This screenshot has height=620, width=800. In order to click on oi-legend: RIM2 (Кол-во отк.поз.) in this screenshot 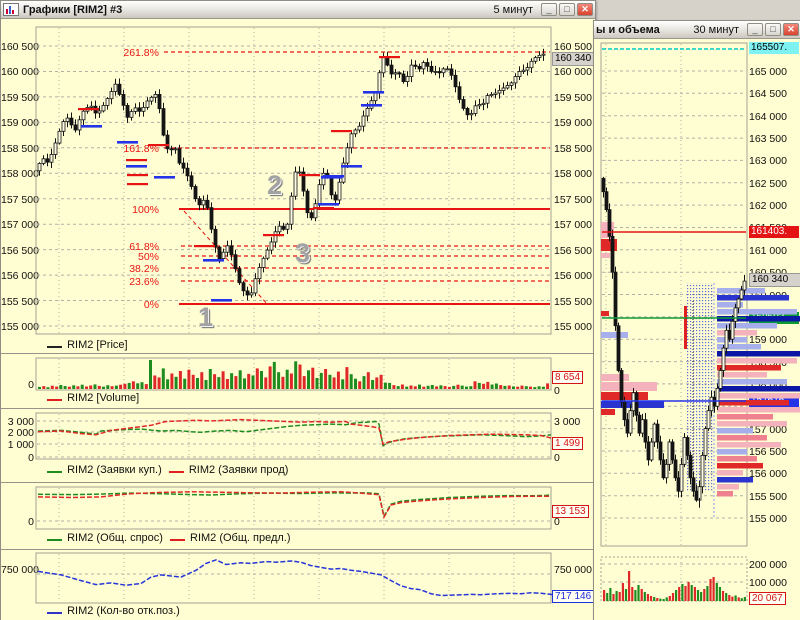, I will do `click(113, 611)`.